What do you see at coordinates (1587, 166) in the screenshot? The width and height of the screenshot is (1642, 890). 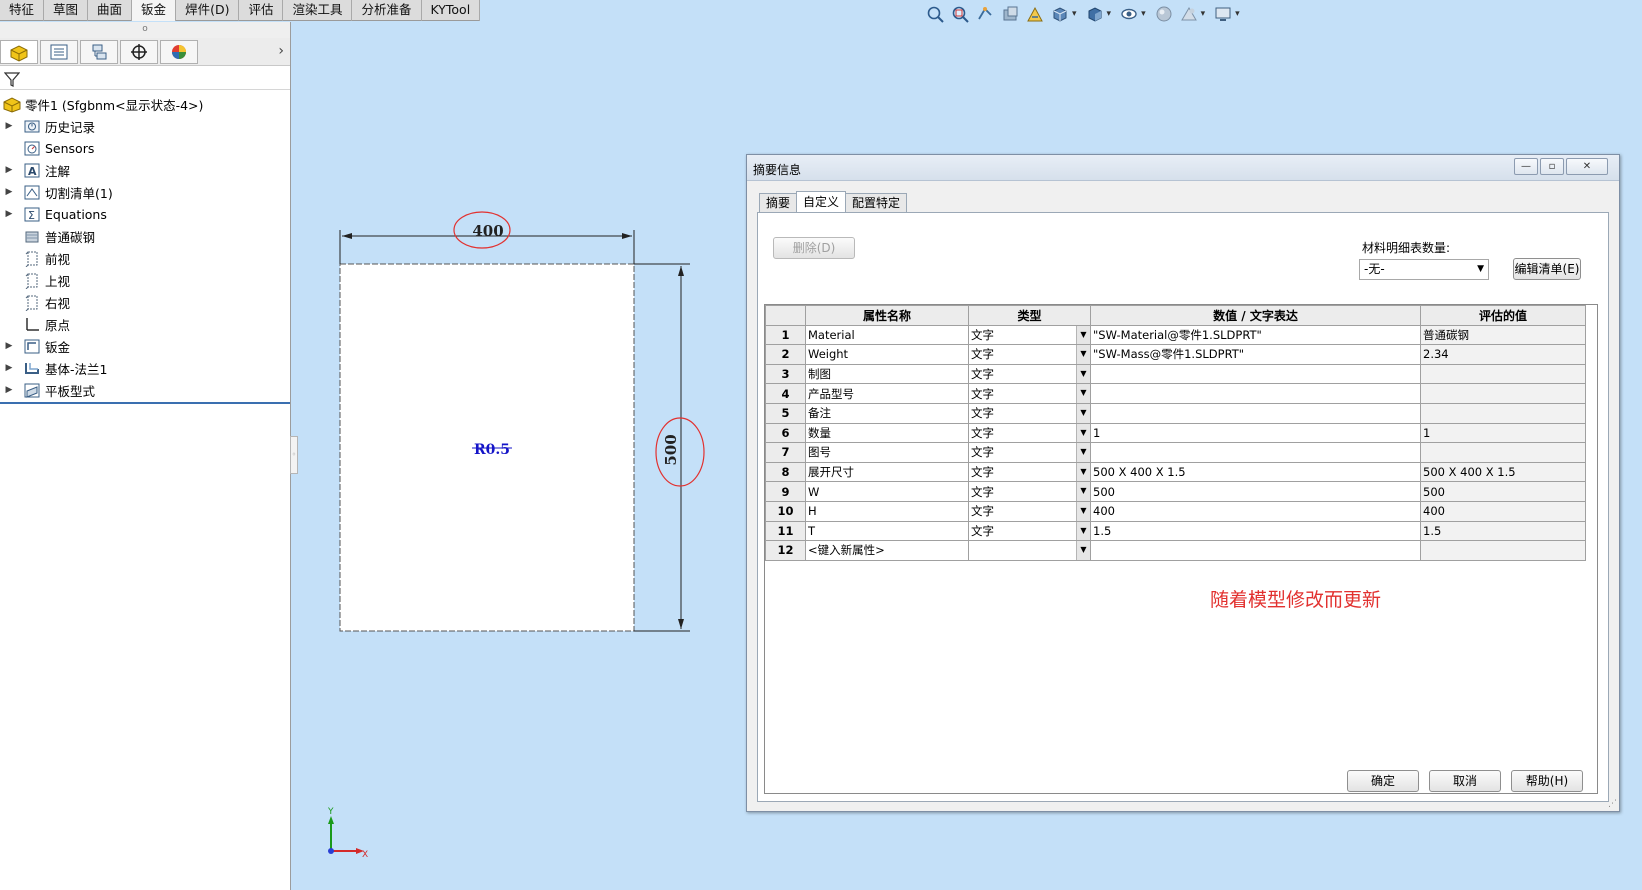 I see `close-button: ✕` at bounding box center [1587, 166].